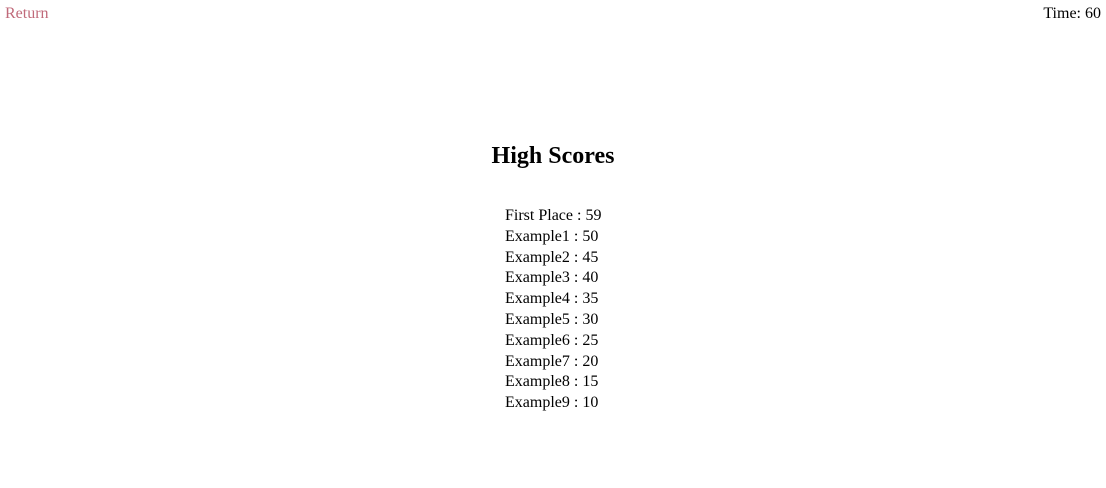  I want to click on score-entry: Example6 : 25, so click(553, 341).